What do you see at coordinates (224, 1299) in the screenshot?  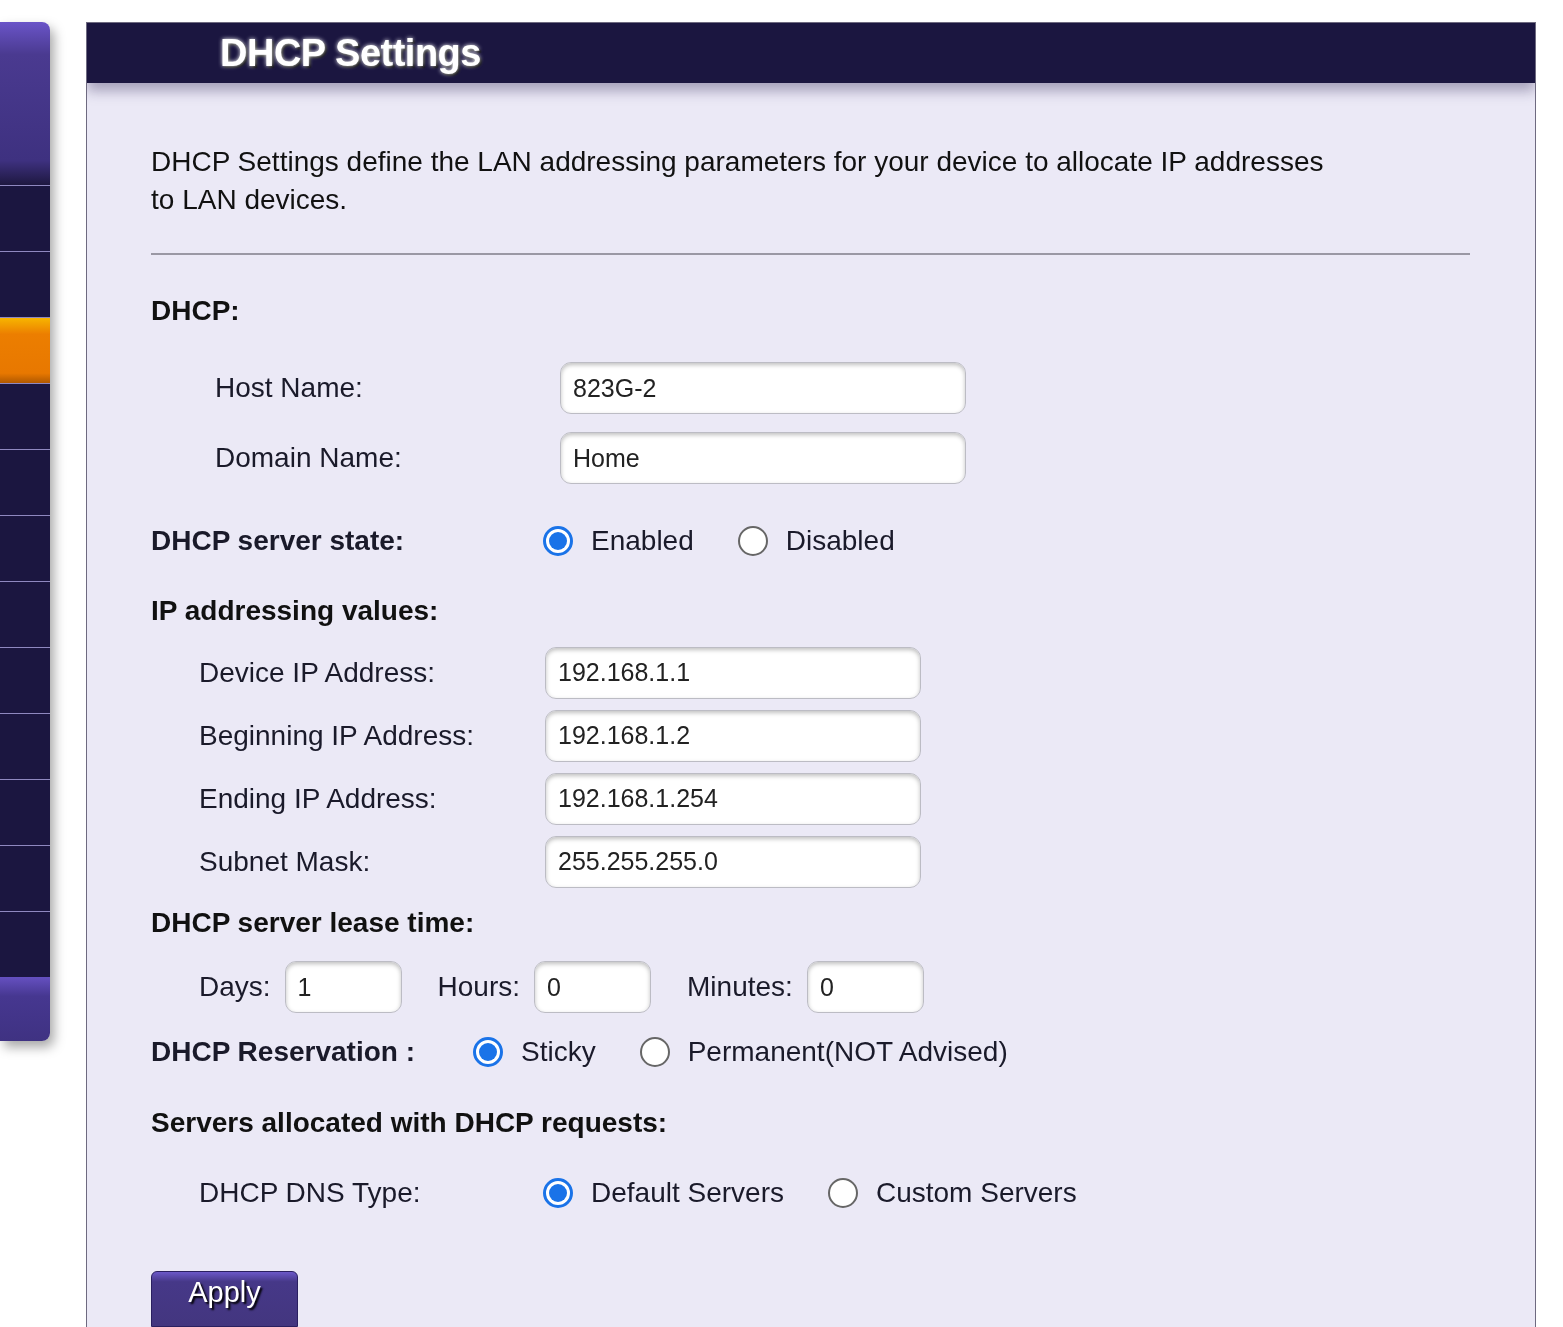 I see `apply-button: Apply` at bounding box center [224, 1299].